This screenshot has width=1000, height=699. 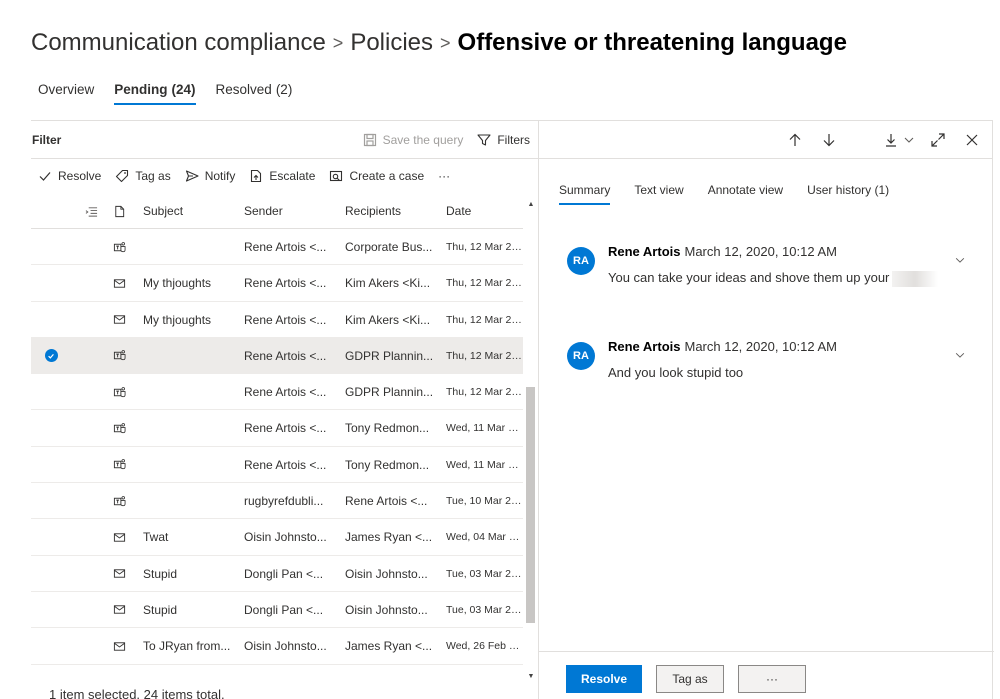 I want to click on resolve-command: Resolve, so click(x=69, y=176).